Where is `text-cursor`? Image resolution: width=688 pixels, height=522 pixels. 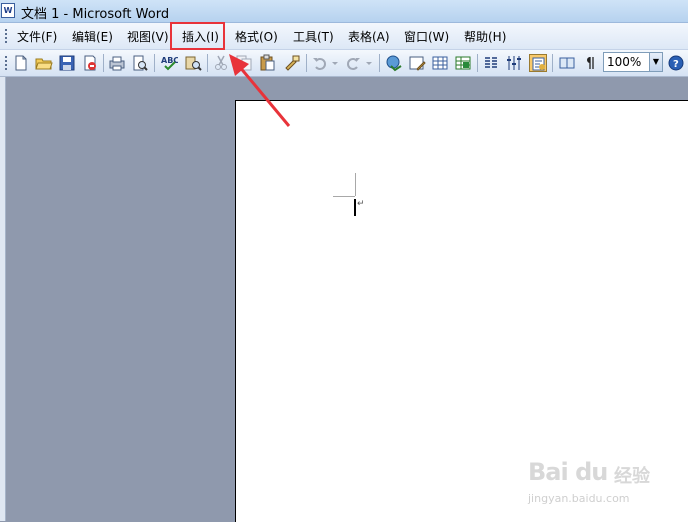 text-cursor is located at coordinates (355, 207).